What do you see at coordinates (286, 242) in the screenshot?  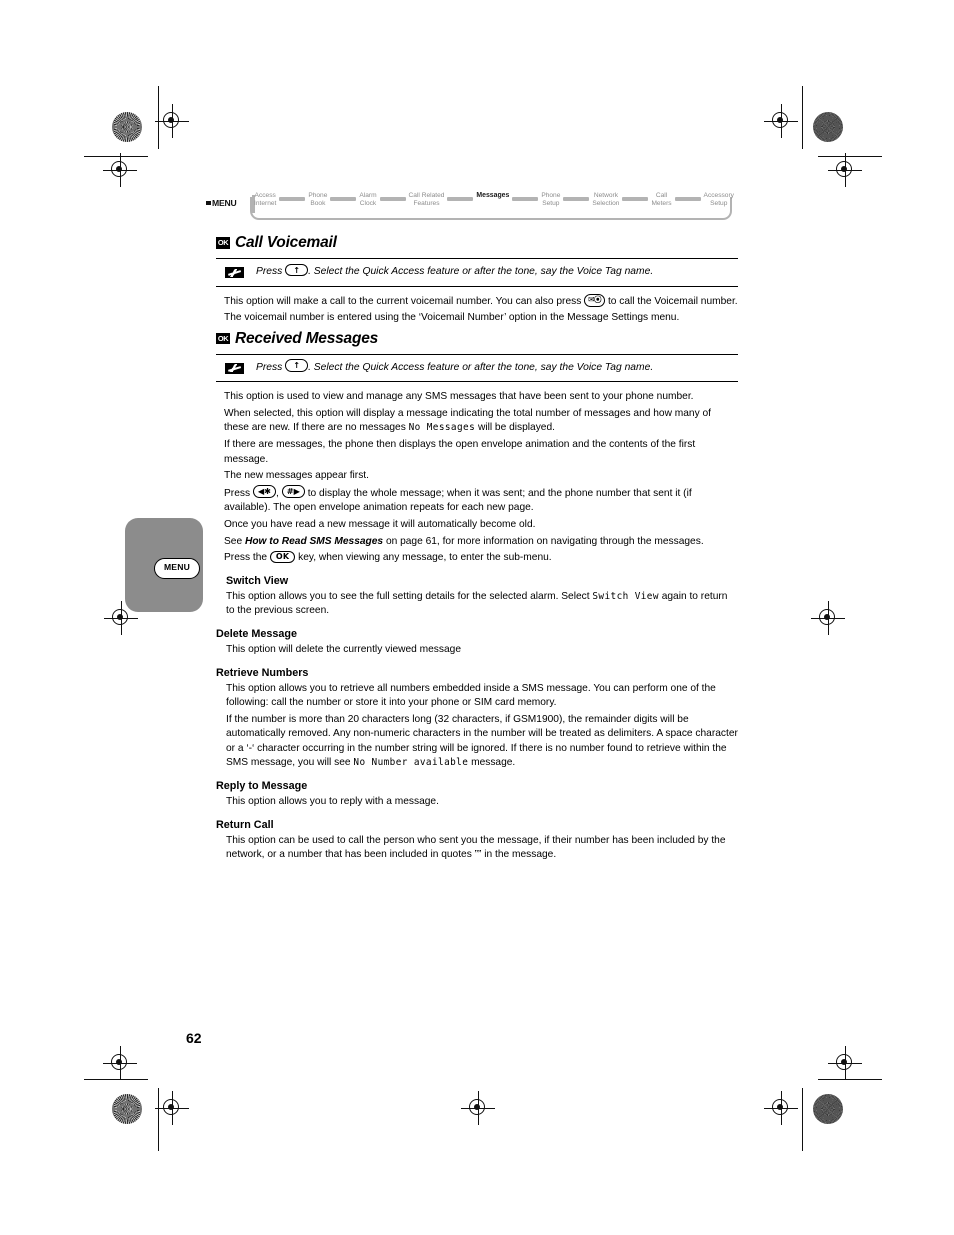 I see `section-heading-text: Call Voicemail` at bounding box center [286, 242].